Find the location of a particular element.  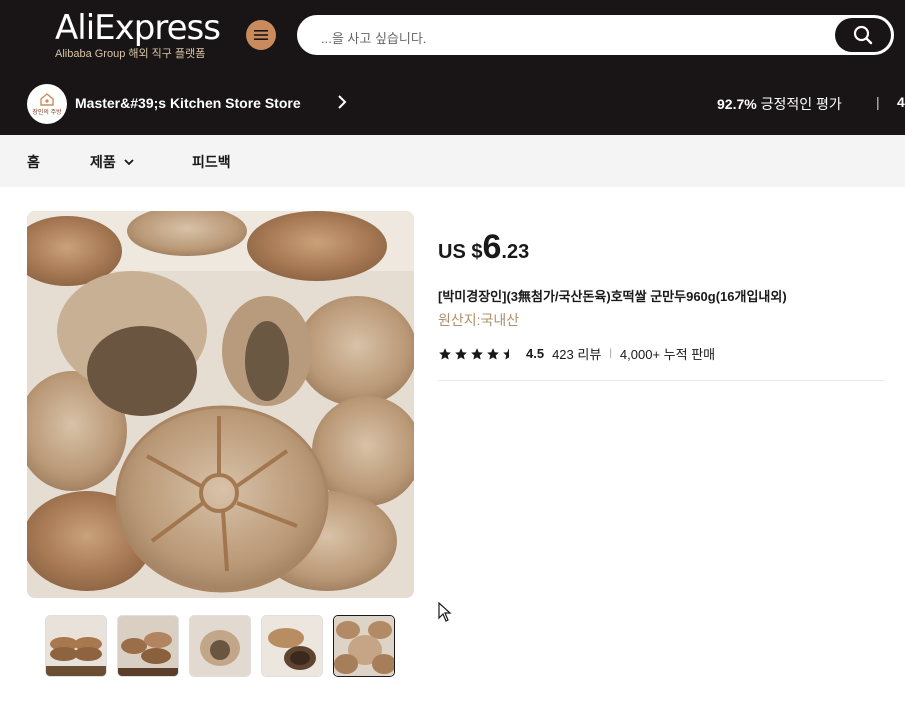

rating-score: 4.5 is located at coordinates (535, 353).